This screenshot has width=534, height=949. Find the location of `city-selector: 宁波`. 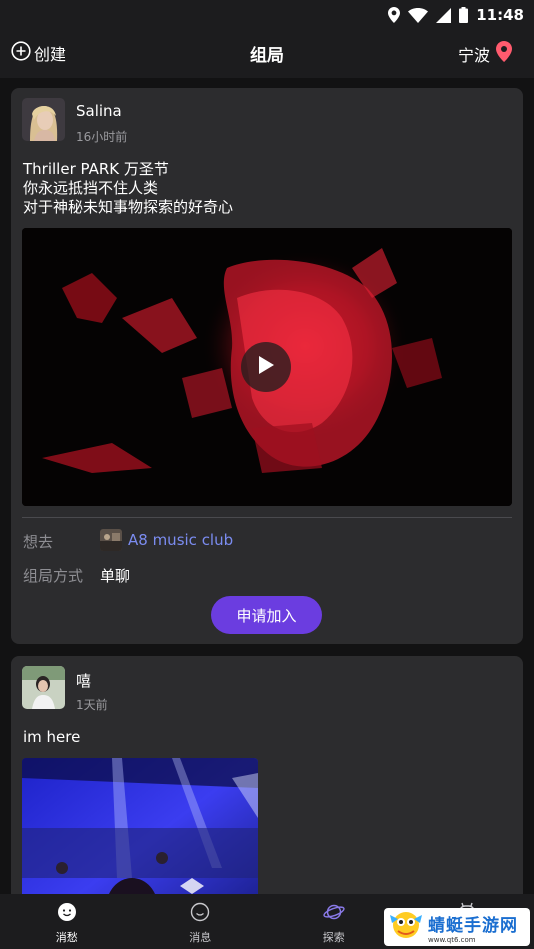

city-selector: 宁波 is located at coordinates (485, 53).